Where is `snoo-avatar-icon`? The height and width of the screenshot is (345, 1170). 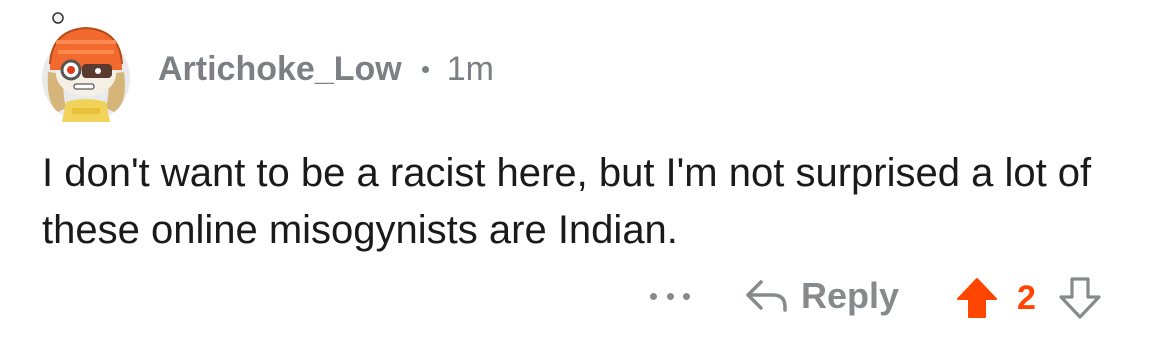
snoo-avatar-icon is located at coordinates (86, 67).